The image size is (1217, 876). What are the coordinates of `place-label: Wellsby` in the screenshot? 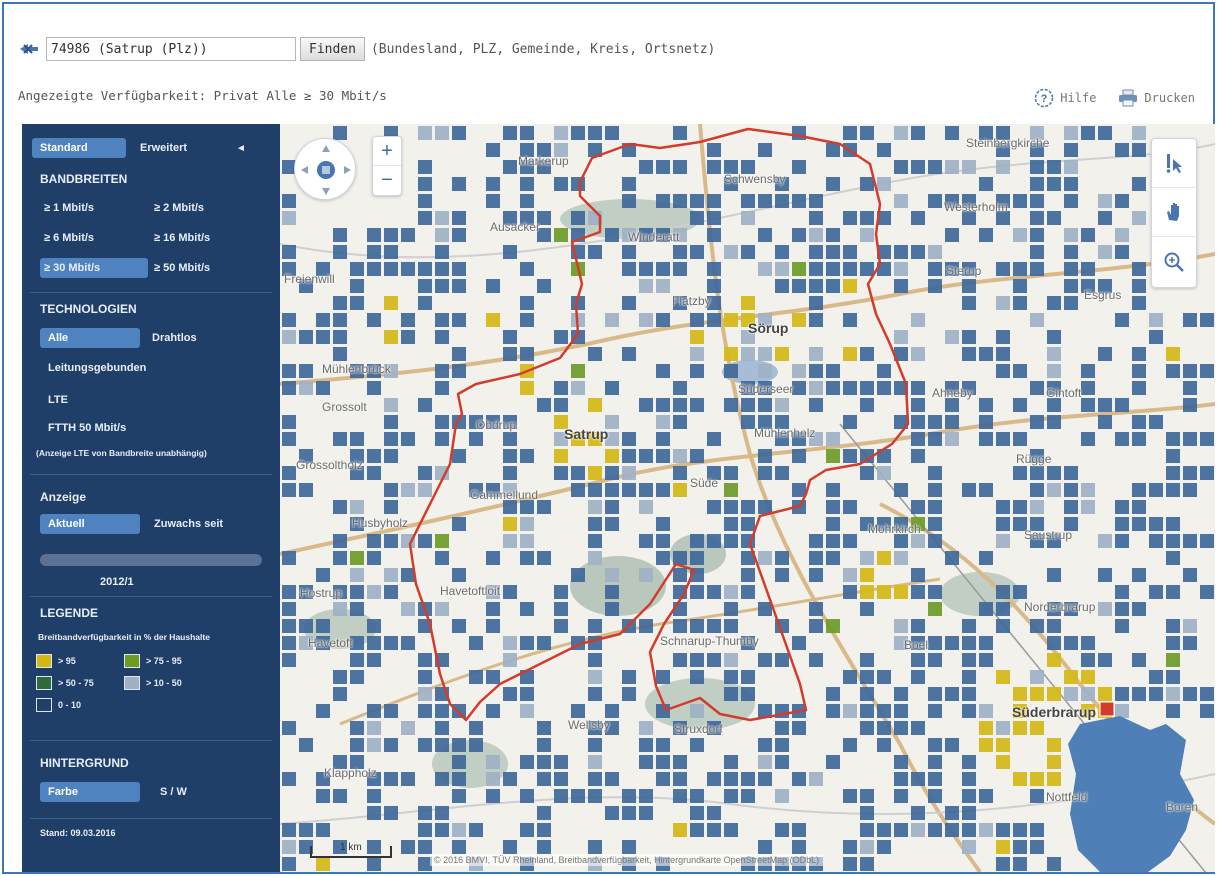 It's located at (589, 725).